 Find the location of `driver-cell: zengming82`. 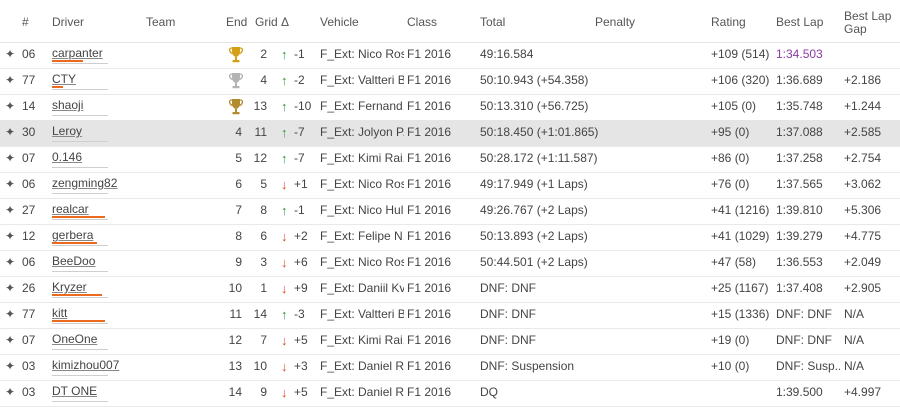

driver-cell: zengming82 is located at coordinates (84, 184).